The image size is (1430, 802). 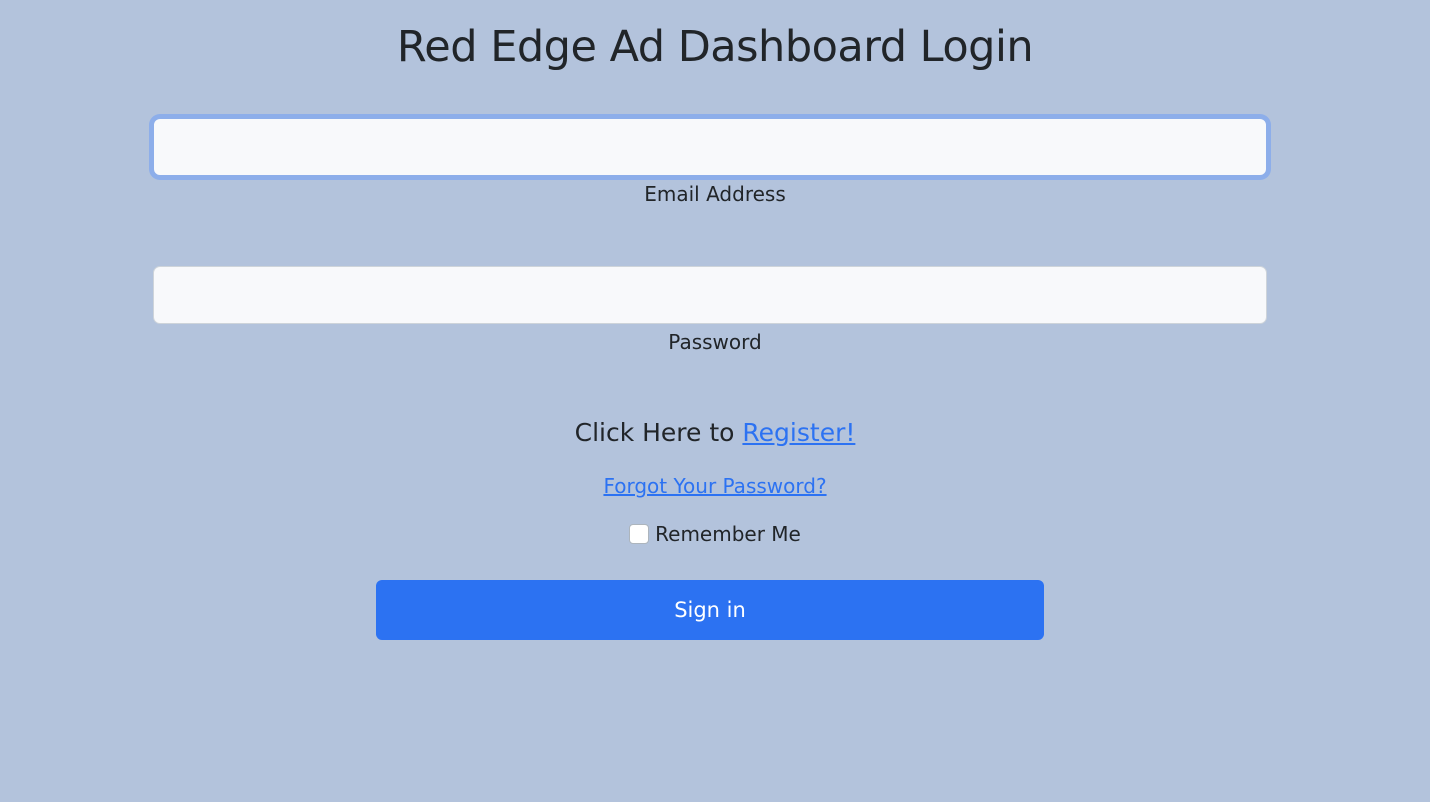 I want to click on register-link: Register!, so click(x=798, y=432).